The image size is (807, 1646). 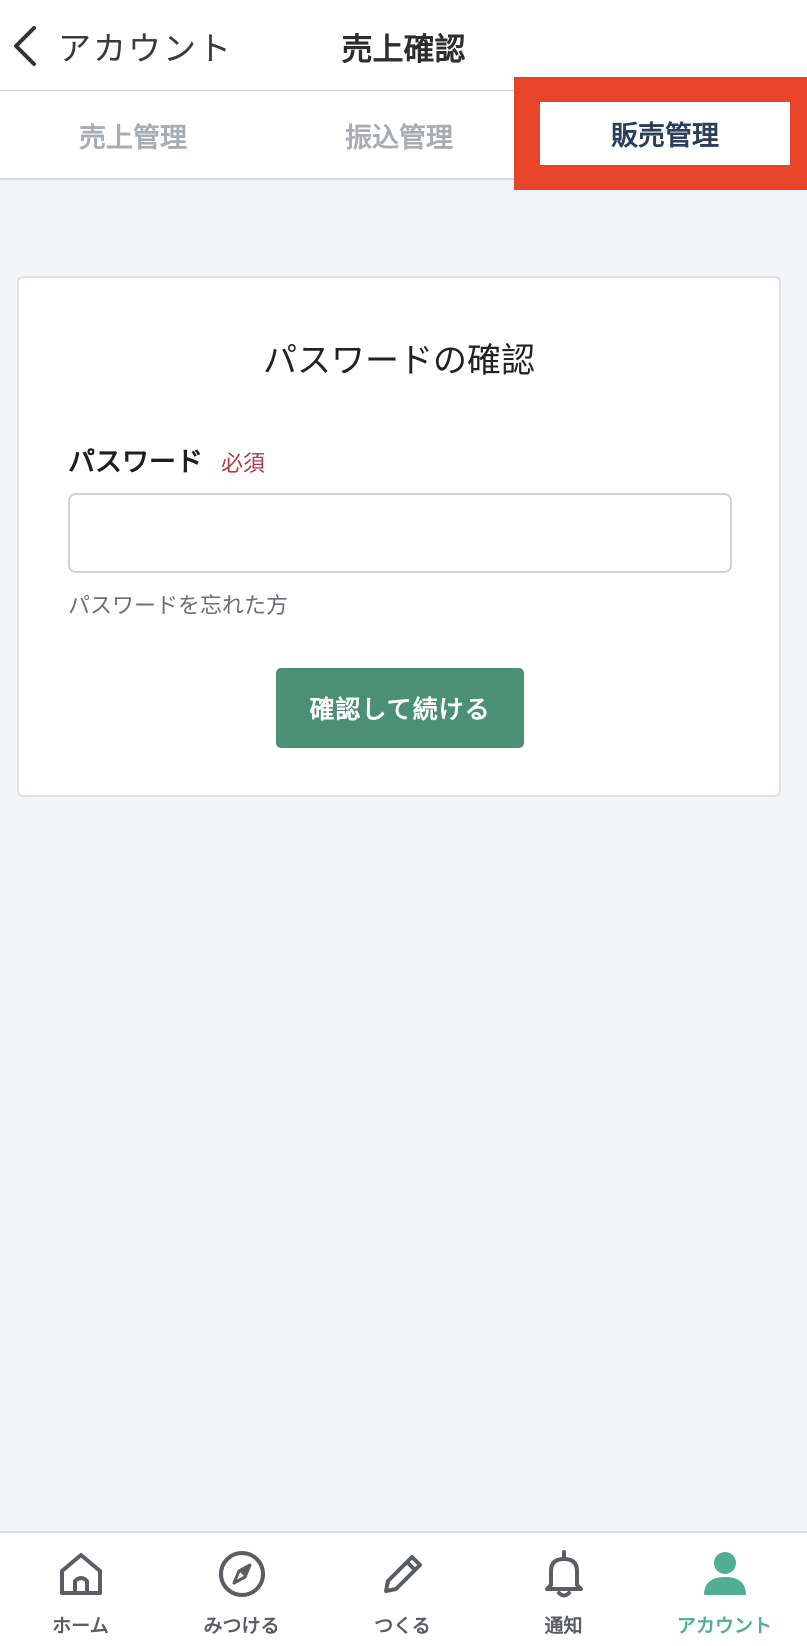 I want to click on required-badge: 必須, so click(x=243, y=464).